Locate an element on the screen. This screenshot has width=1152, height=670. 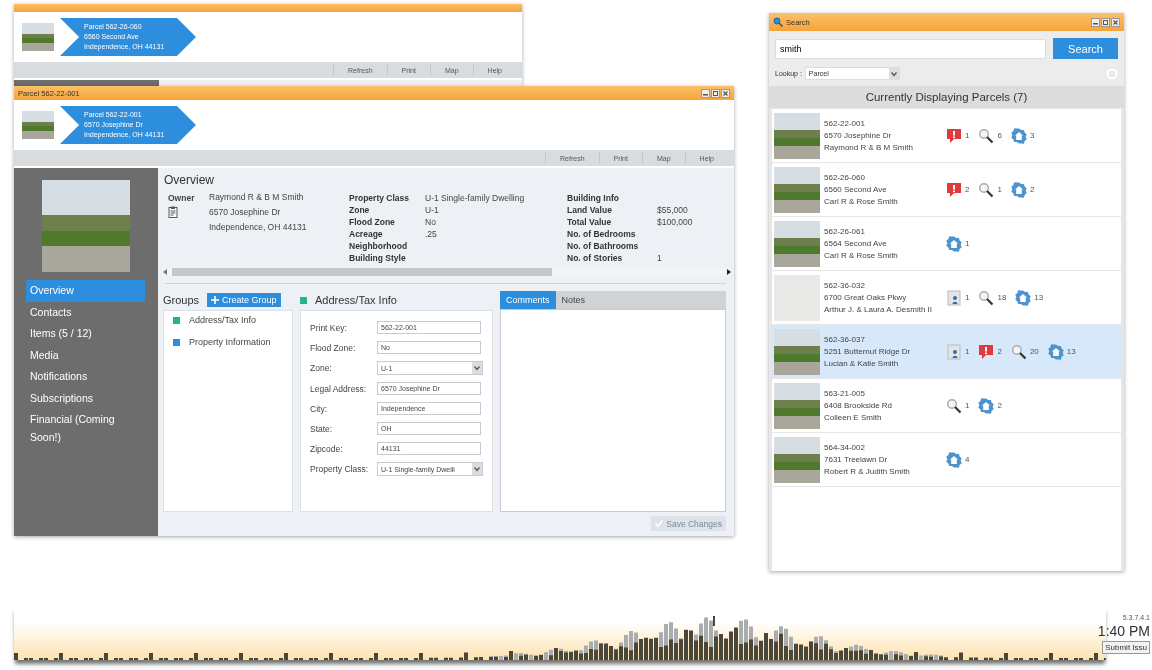
field-label: Legal Address: is located at coordinates (339, 388).